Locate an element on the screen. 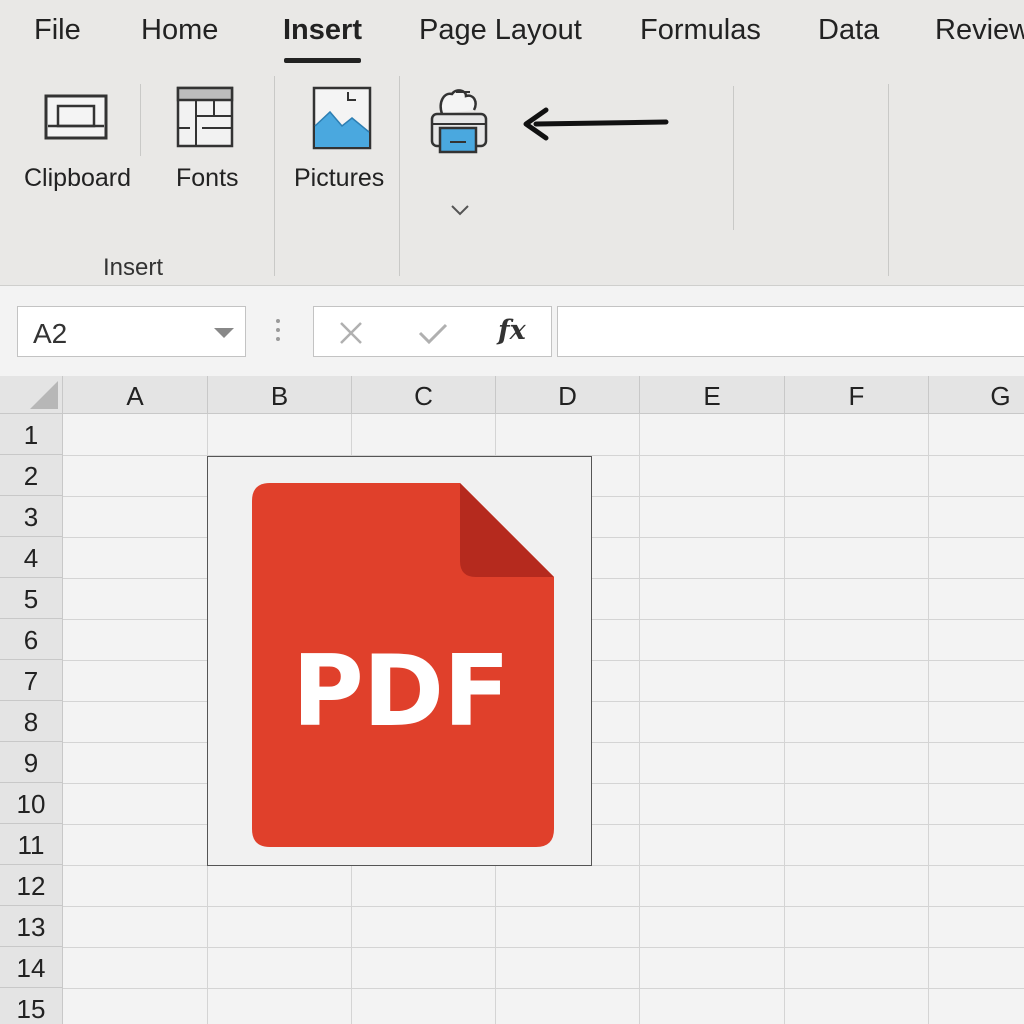 The height and width of the screenshot is (1024, 1024). row-header-3: 3 is located at coordinates (31, 516).